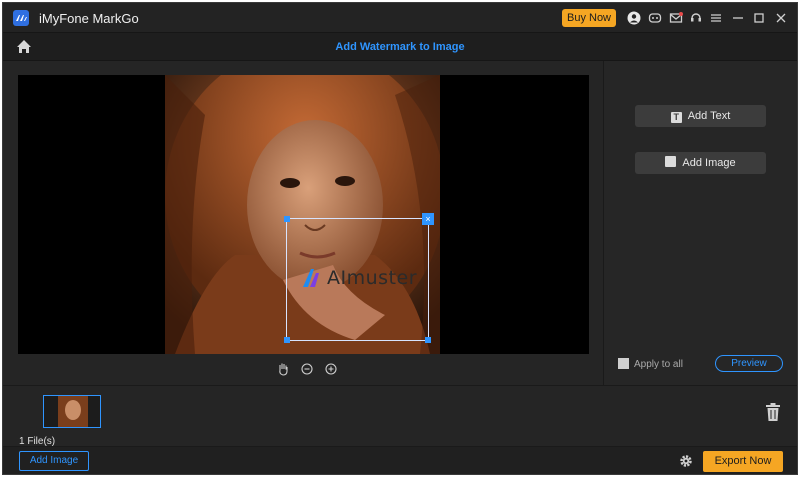  I want to click on watermark-text: AImuster, so click(372, 278).